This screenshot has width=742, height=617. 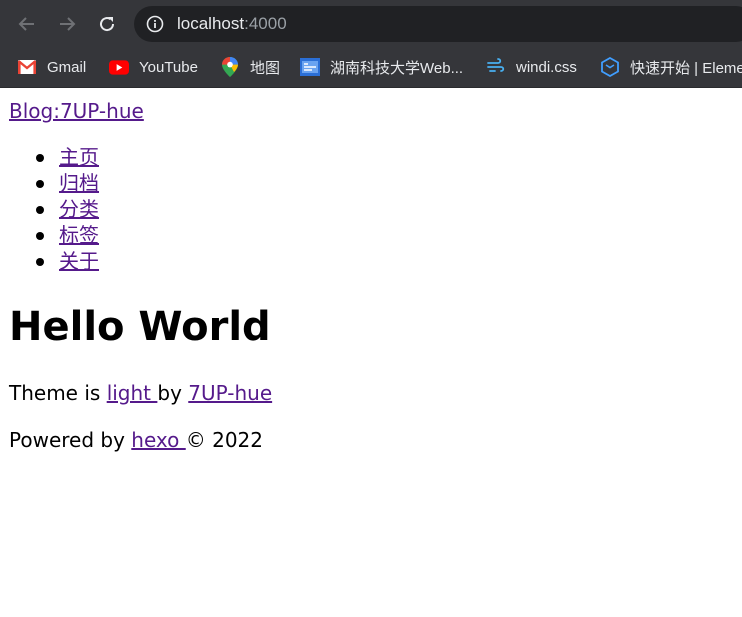 I want to click on powered-by: Powered by hexo © 2022, so click(x=136, y=440).